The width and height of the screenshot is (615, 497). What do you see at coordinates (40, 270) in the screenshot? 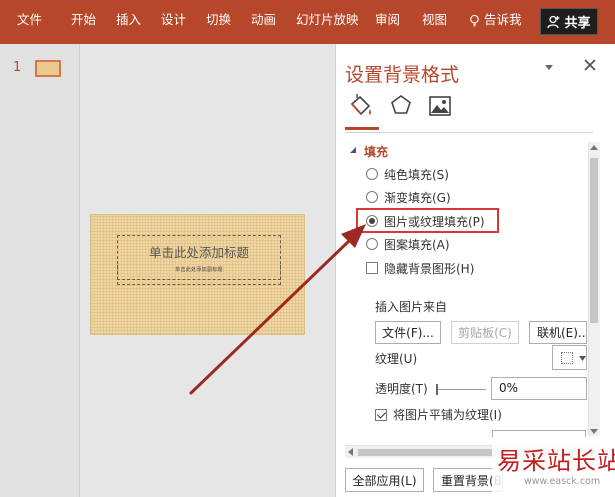
I see `slide-thumbnail-pane: 1` at bounding box center [40, 270].